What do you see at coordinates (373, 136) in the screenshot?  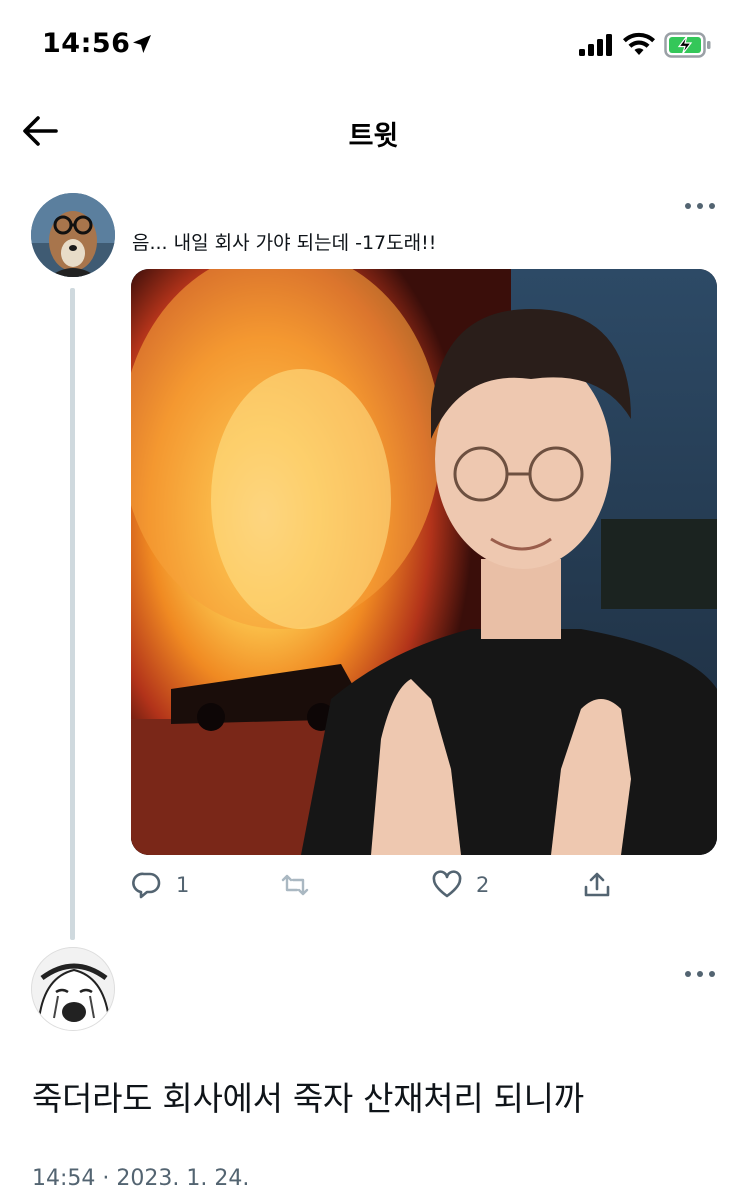 I see `page-title: 트윗` at bounding box center [373, 136].